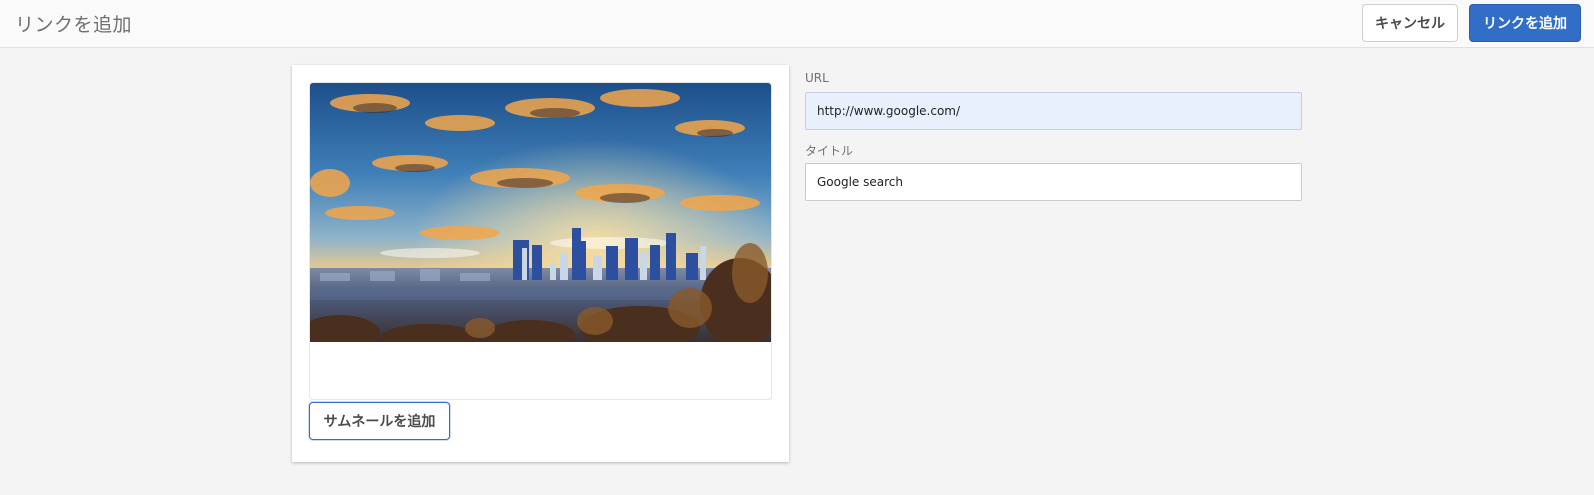 The height and width of the screenshot is (495, 1594). I want to click on url-input, so click(1053, 111).